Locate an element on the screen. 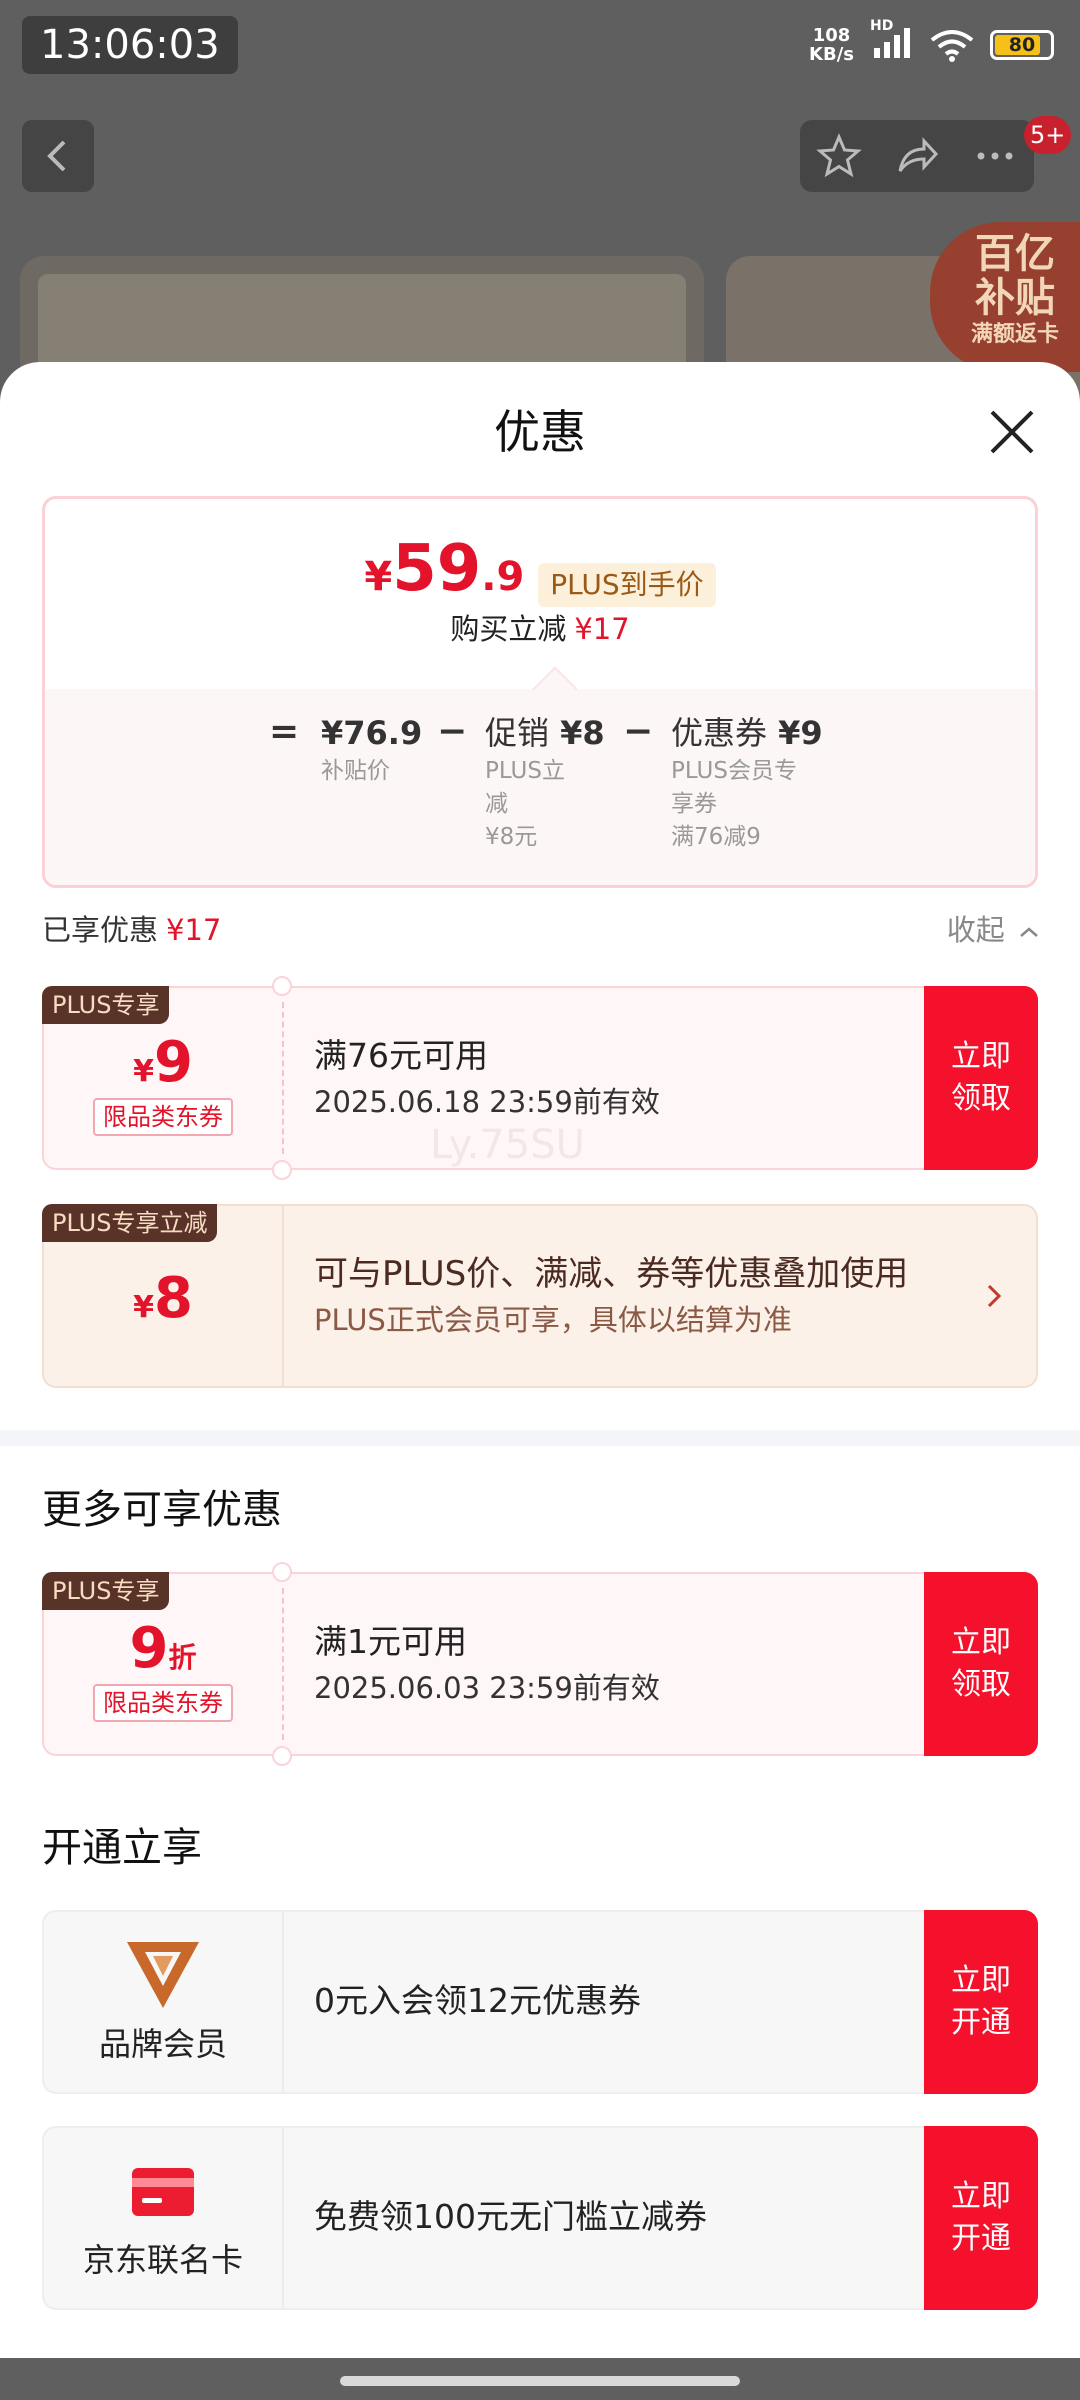 The image size is (1080, 2400). status-icons: 108 KB/s HD 80 is located at coordinates (931, 41).